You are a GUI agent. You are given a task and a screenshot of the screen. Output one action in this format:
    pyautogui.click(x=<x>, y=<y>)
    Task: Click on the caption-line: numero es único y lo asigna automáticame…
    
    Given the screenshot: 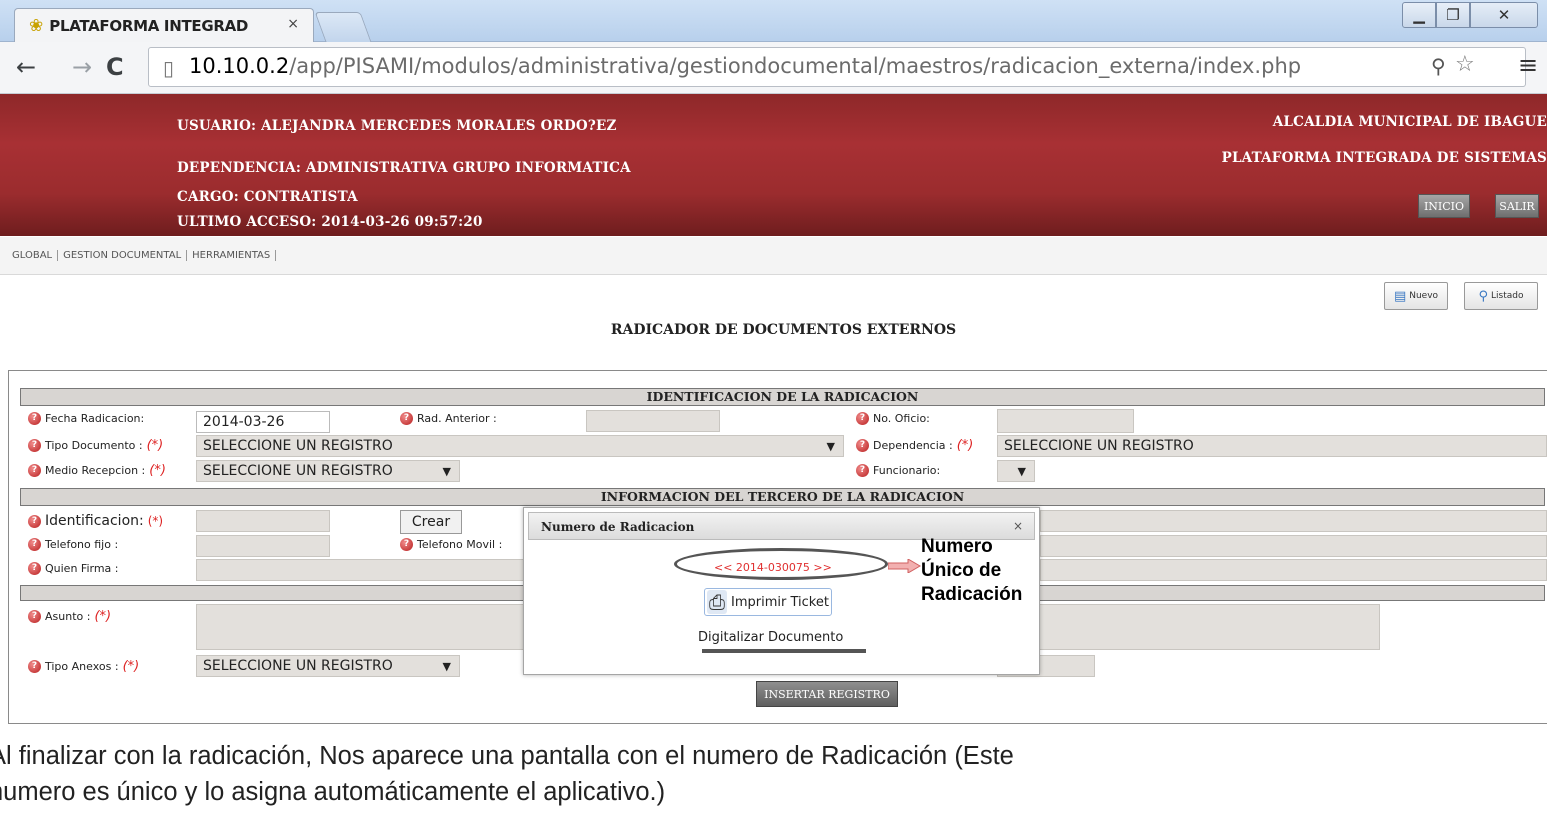 What is the action you would take?
    pyautogui.click(x=333, y=792)
    